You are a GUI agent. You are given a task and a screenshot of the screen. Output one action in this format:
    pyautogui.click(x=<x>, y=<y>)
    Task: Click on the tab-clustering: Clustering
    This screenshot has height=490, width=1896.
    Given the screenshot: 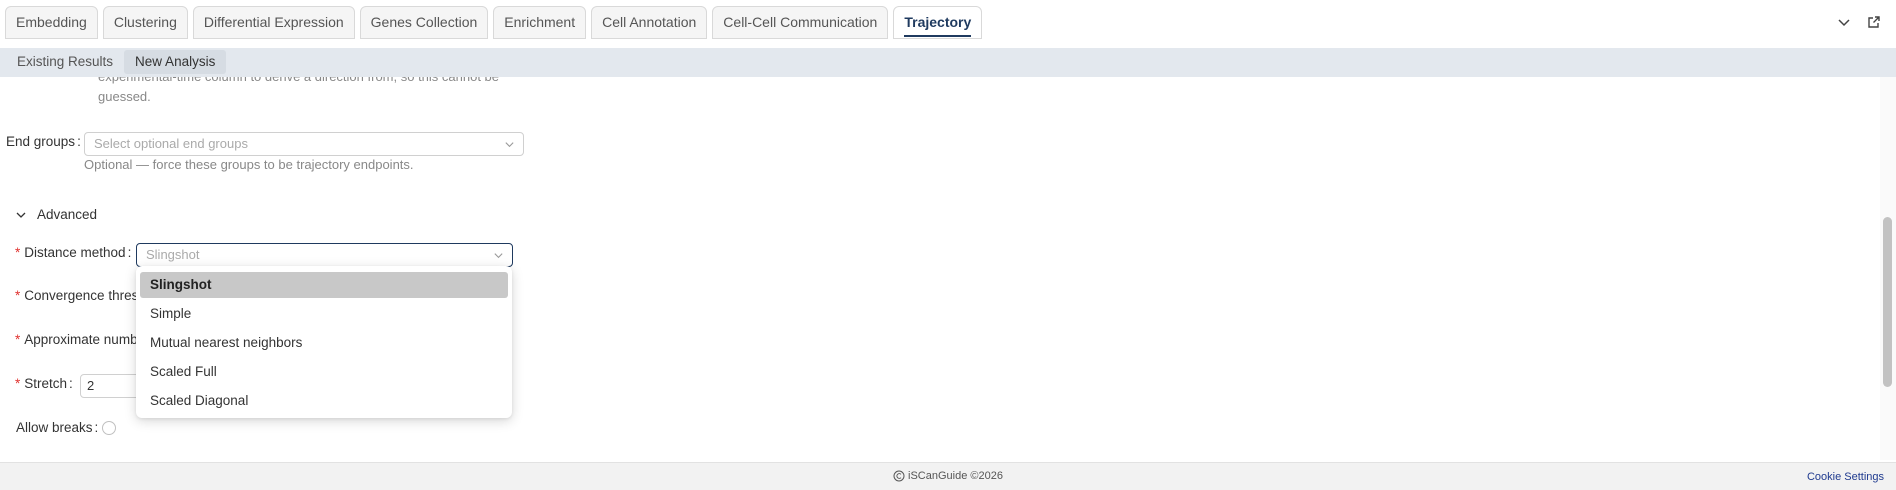 What is the action you would take?
    pyautogui.click(x=145, y=22)
    